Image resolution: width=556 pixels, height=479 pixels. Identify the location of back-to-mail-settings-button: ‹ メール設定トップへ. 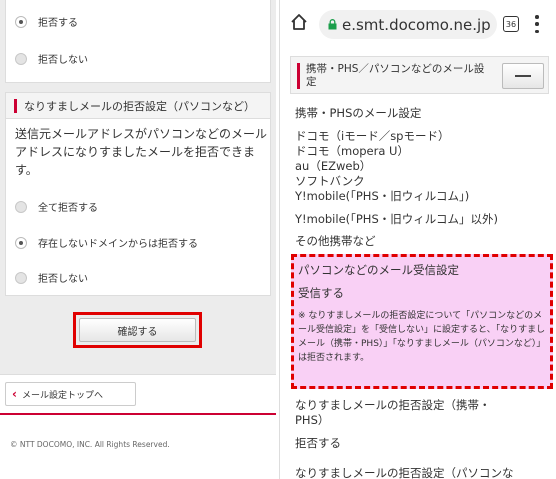
(70, 394).